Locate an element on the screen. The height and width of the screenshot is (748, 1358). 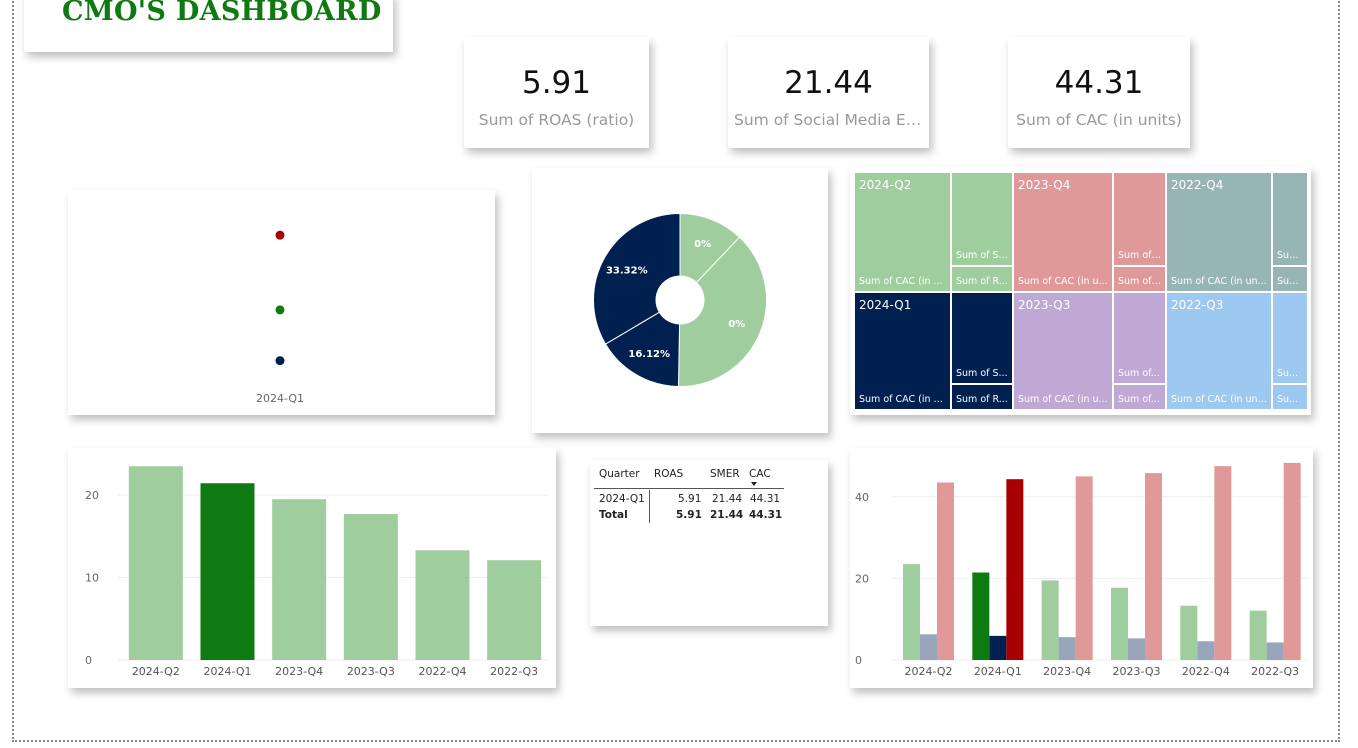
donut-chart-card: 0% 0% 16.12% 33.32% is located at coordinates (680, 300).